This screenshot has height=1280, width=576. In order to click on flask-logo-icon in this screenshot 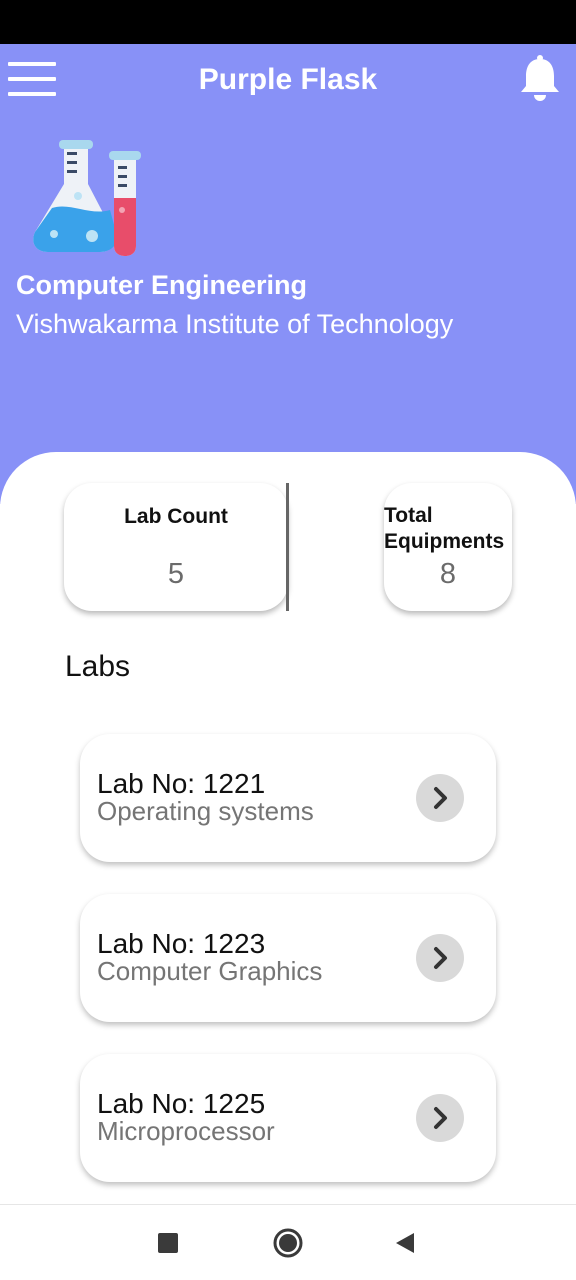, I will do `click(88, 199)`.